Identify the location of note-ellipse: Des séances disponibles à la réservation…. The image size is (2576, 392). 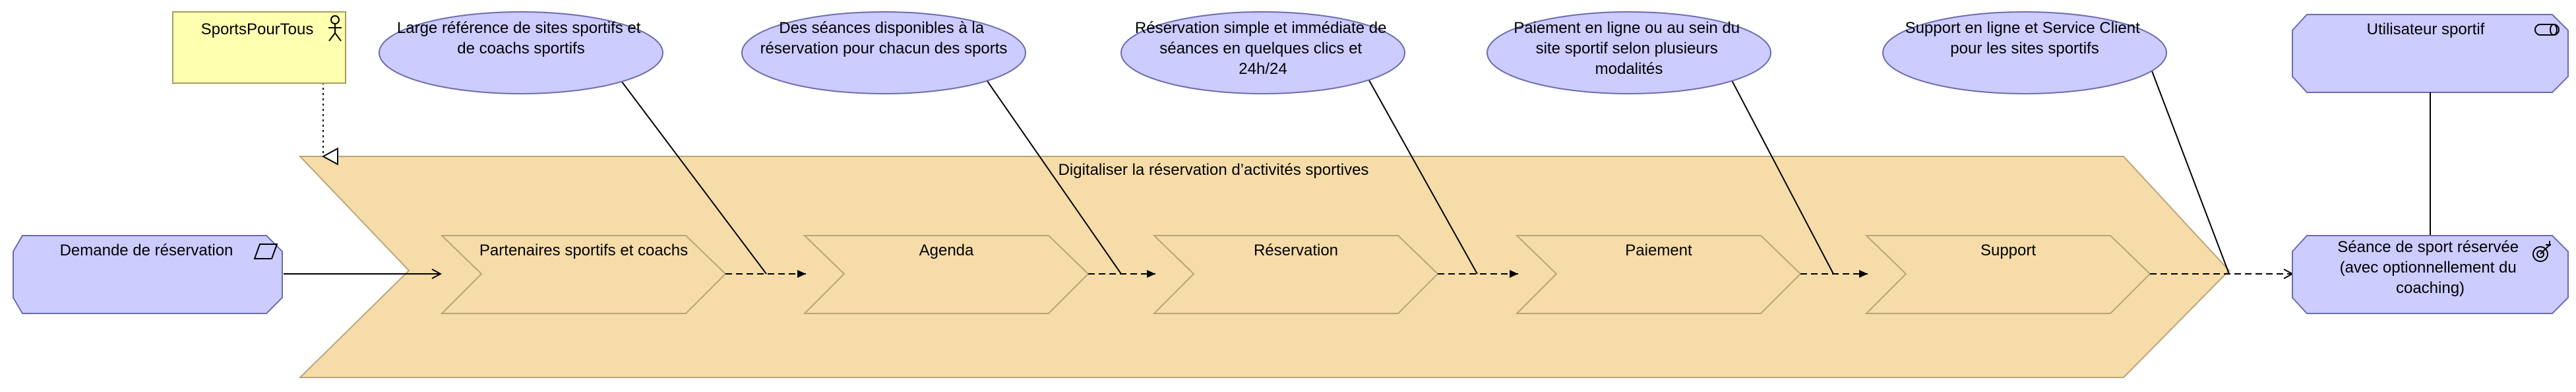
(883, 52).